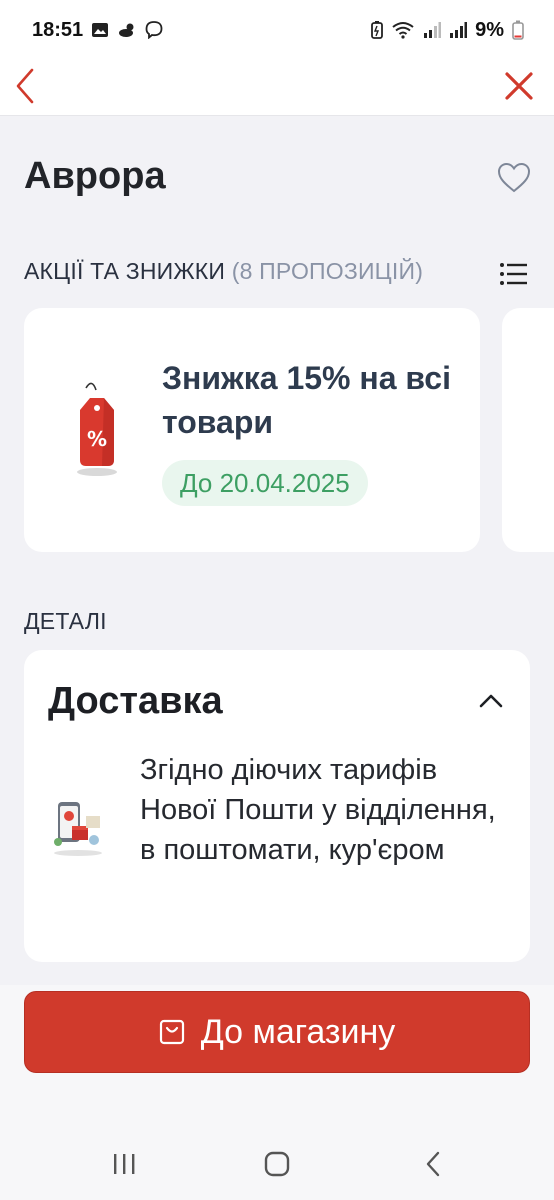  I want to click on weather-icon, so click(126, 30).